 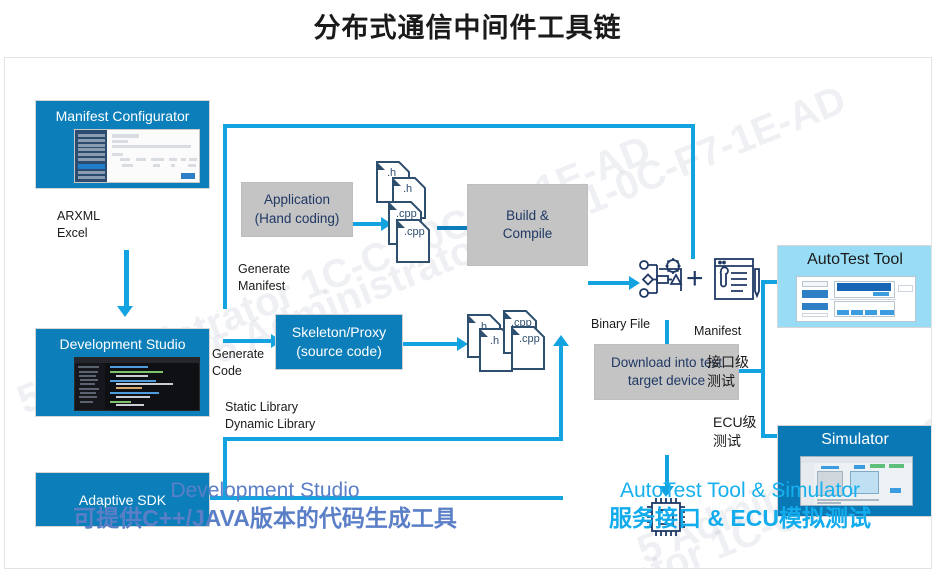 I want to click on process-box-build-compile-text: Build & Compile, so click(x=527, y=224).